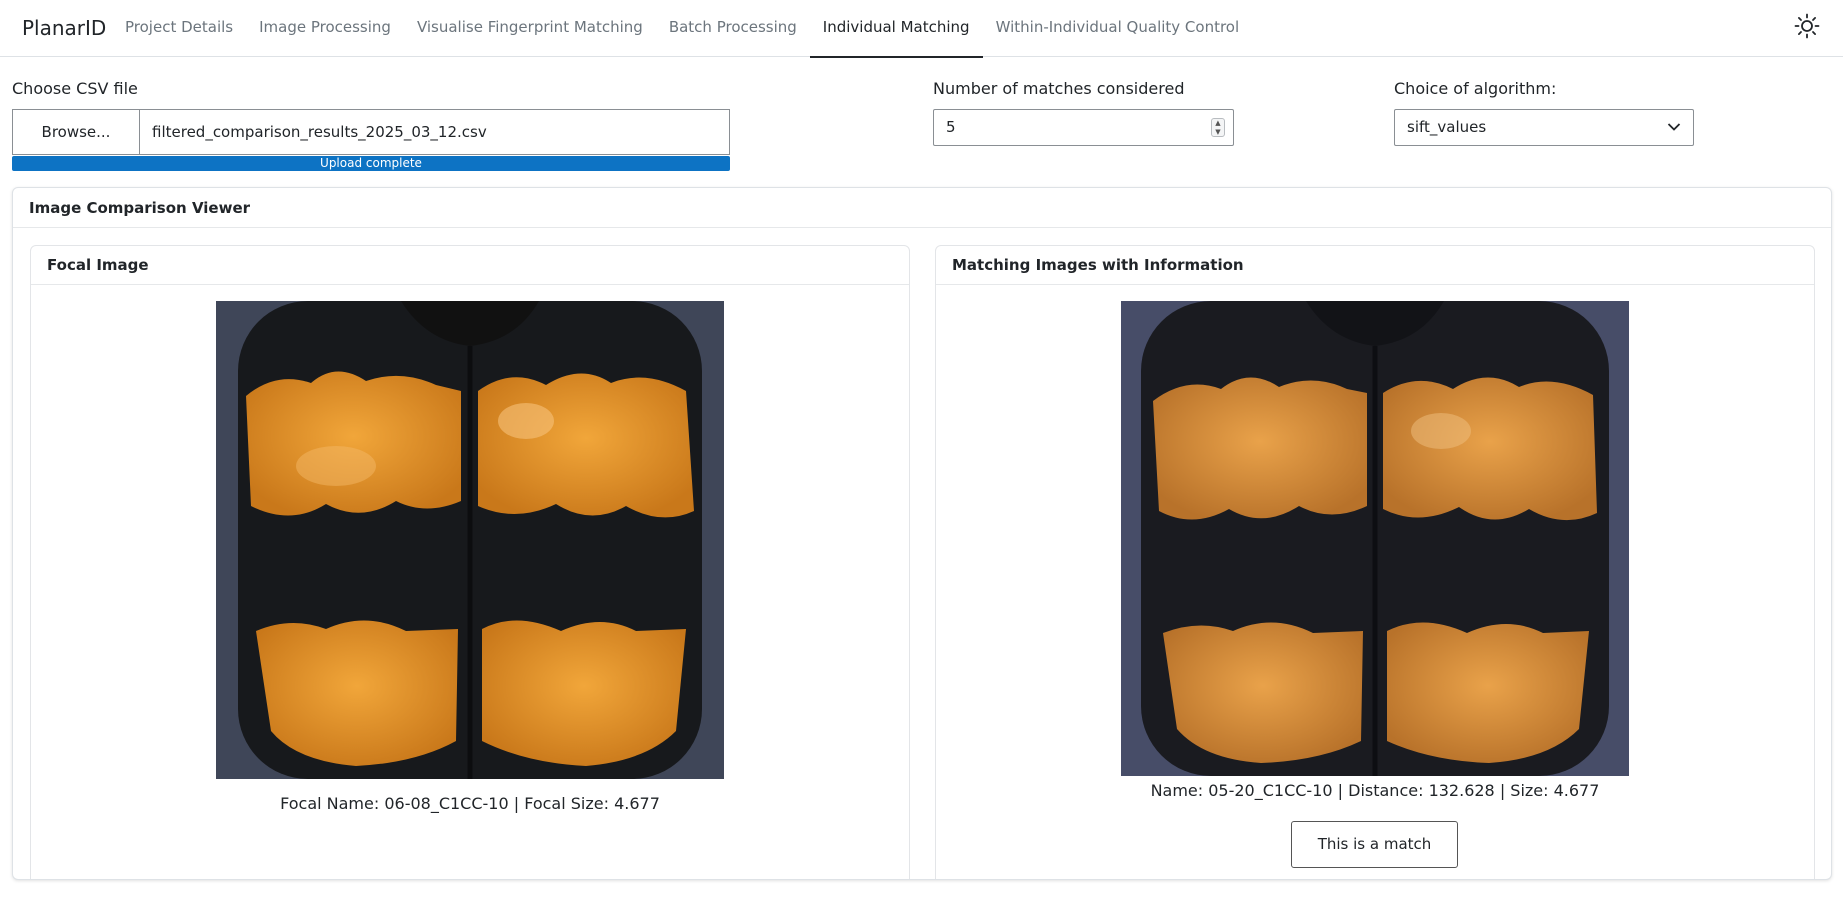  I want to click on tab-within-individual-quality-control: Within-Individual Quality Control, so click(1118, 28).